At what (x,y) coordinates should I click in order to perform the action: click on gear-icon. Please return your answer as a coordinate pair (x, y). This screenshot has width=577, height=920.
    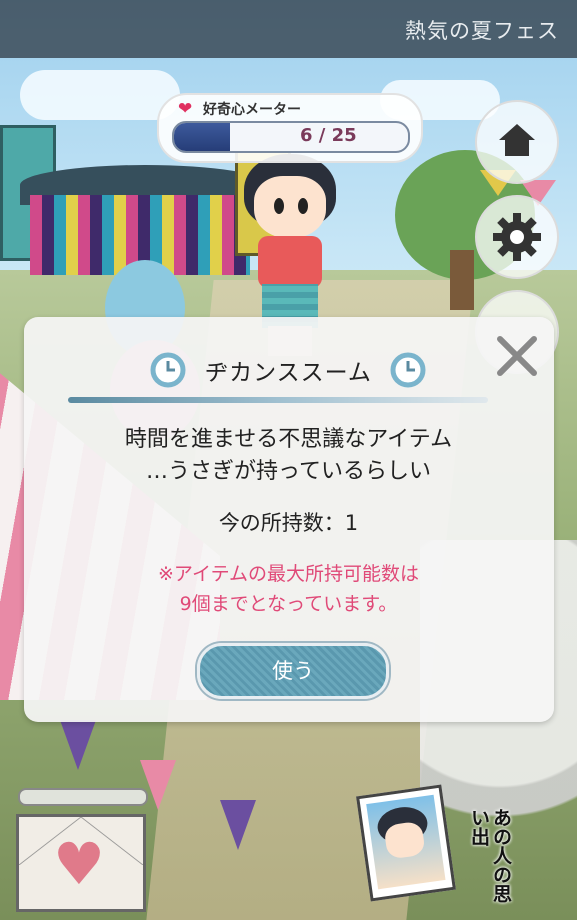
    Looking at the image, I should click on (517, 237).